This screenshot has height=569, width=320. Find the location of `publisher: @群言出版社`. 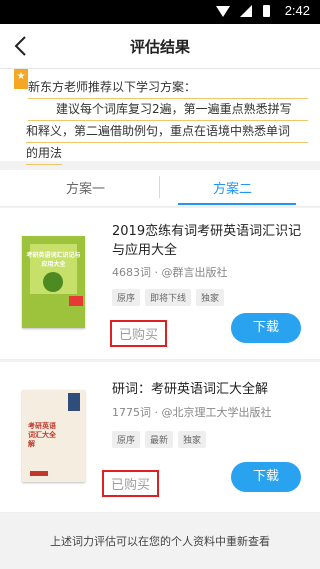

publisher: @群言出版社 is located at coordinates (194, 272).